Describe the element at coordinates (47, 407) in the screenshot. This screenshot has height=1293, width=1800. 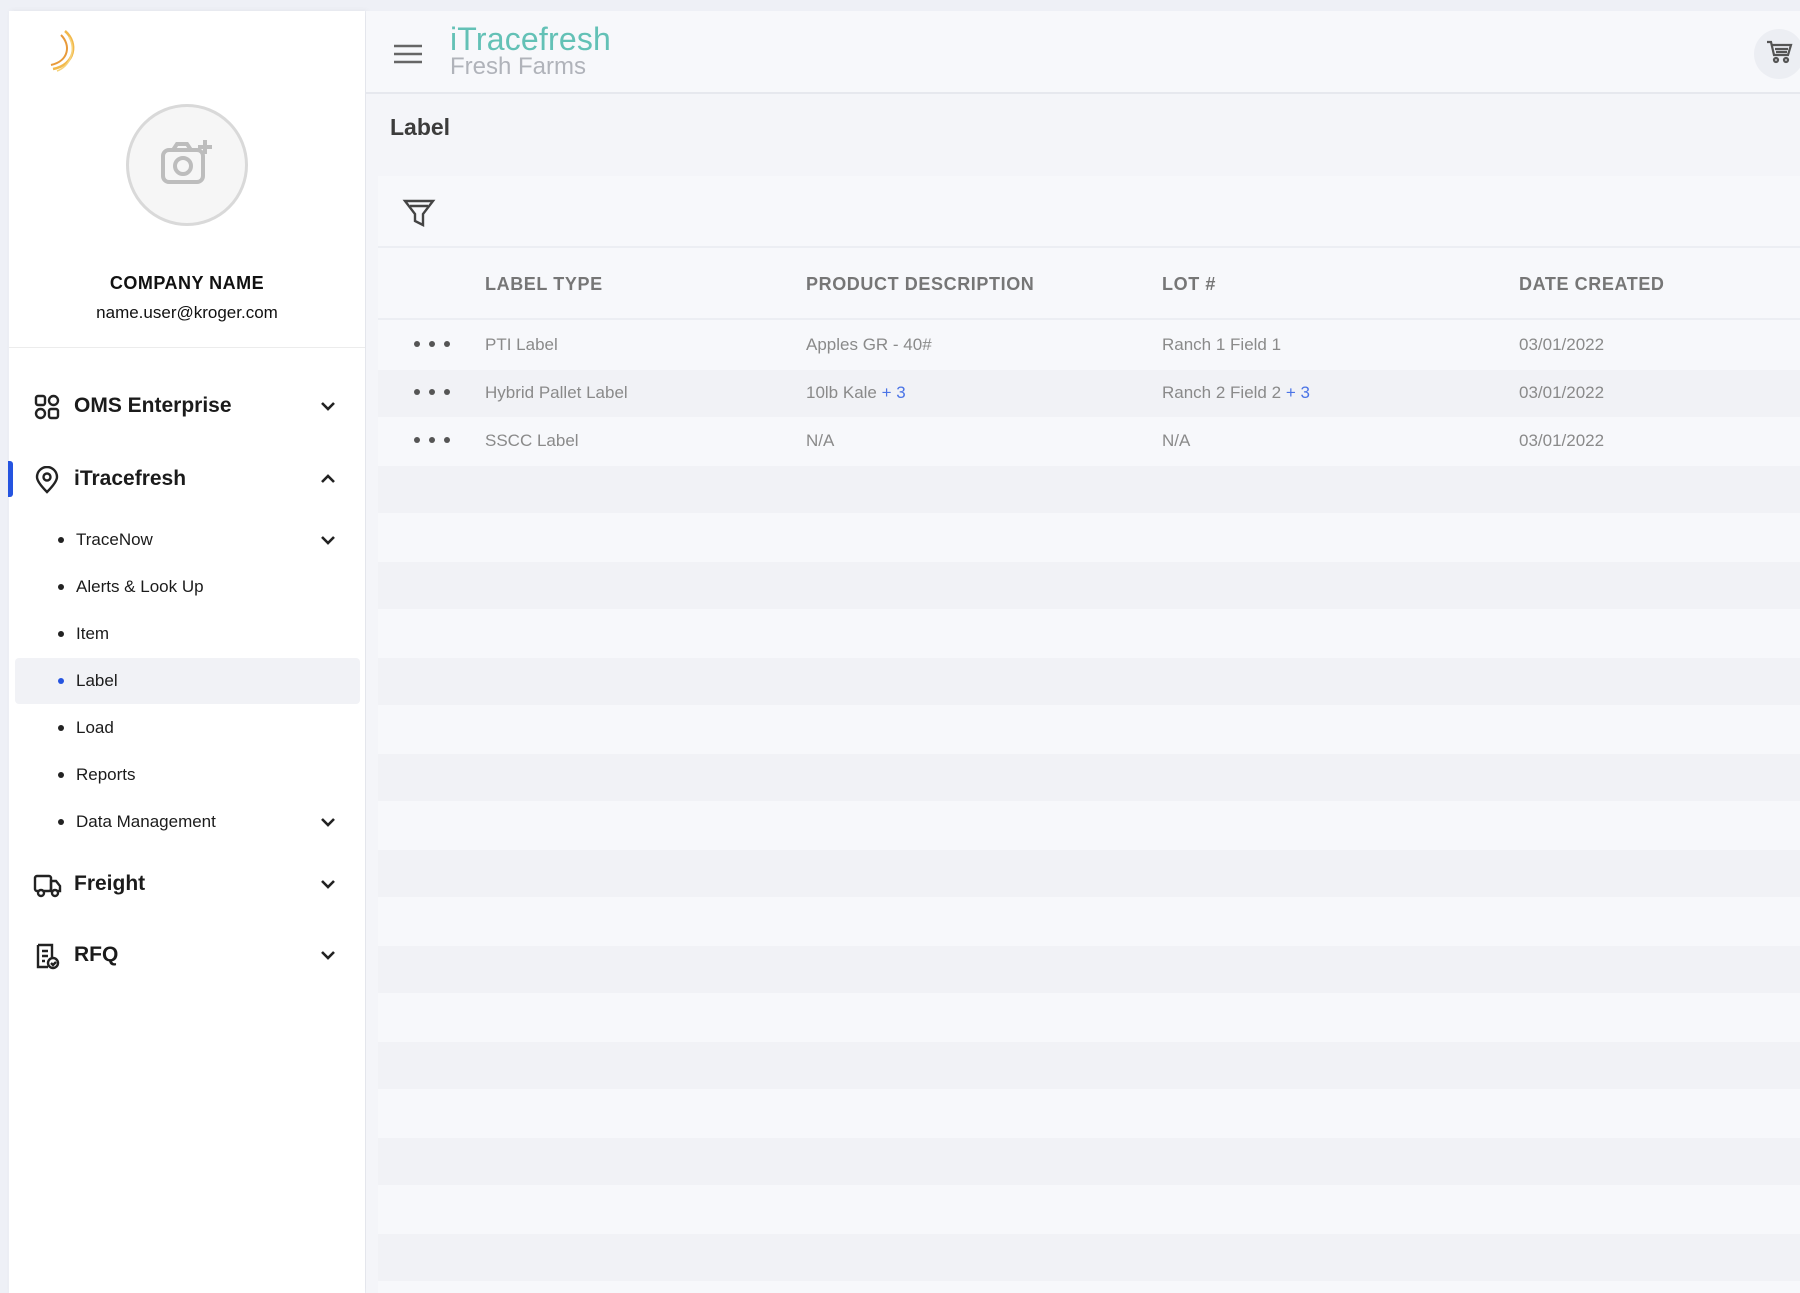
I see `grid-icon` at that location.